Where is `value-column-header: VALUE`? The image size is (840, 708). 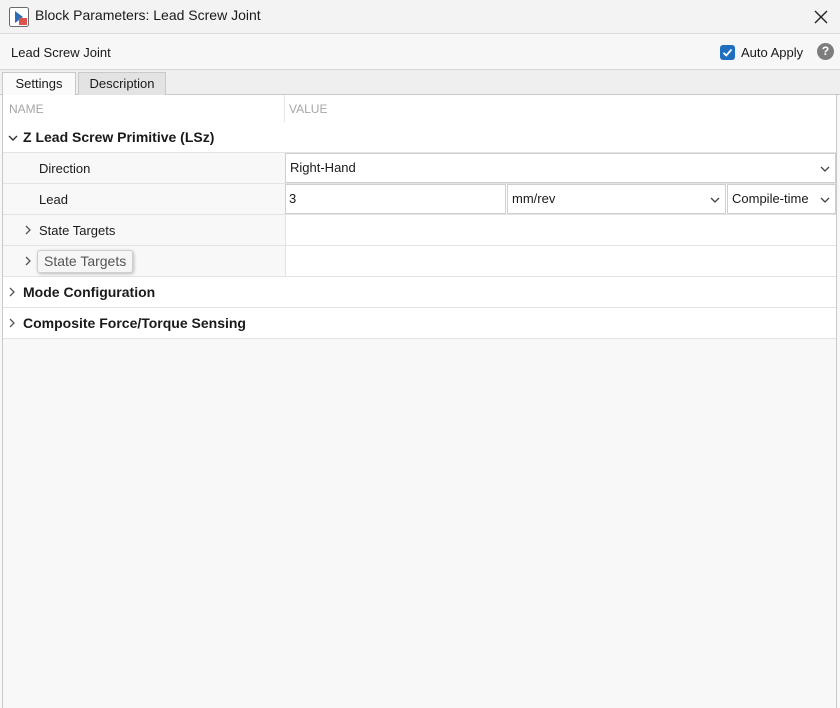
value-column-header: VALUE is located at coordinates (308, 109).